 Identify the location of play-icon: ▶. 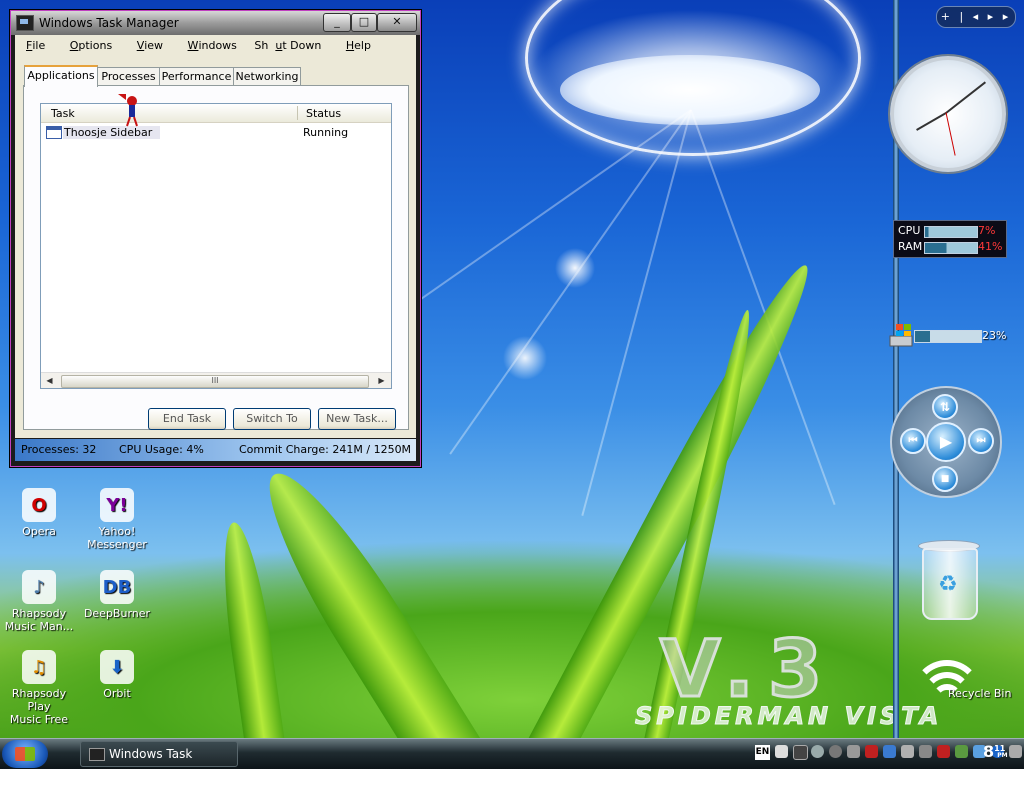
(946, 442).